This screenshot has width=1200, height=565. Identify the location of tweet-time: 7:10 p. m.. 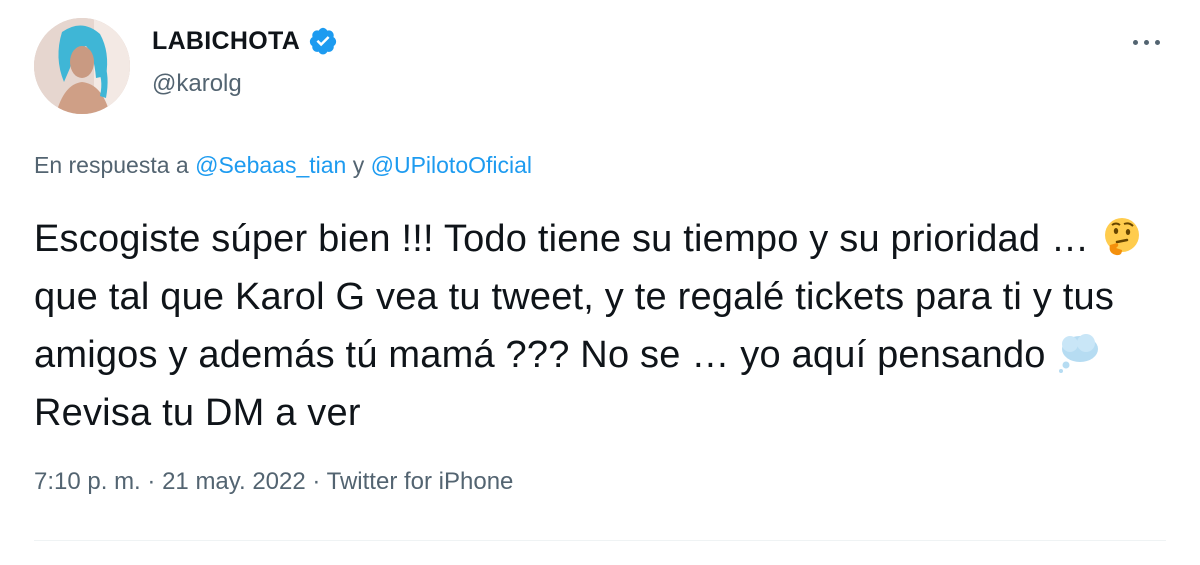
(87, 481).